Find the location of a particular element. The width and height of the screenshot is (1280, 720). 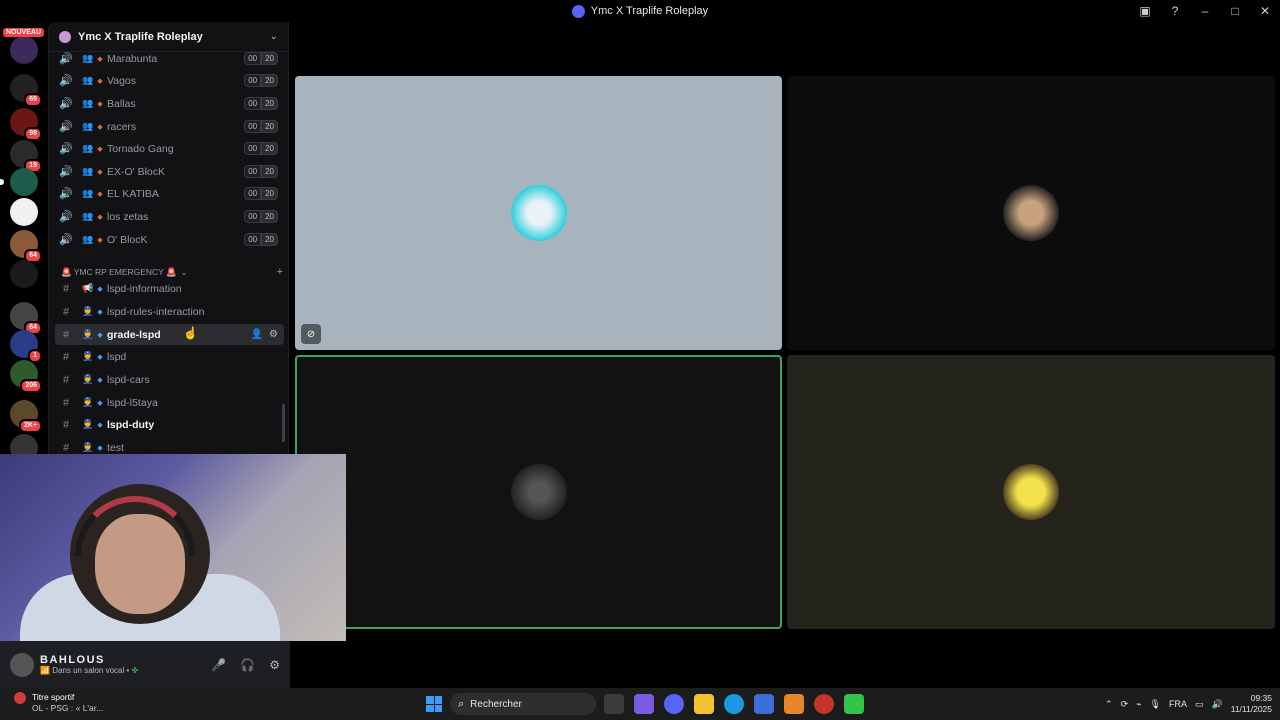

voice-channel-item: 🔊 👥 ◆ Marabunta 00 20 is located at coordinates (169, 58).